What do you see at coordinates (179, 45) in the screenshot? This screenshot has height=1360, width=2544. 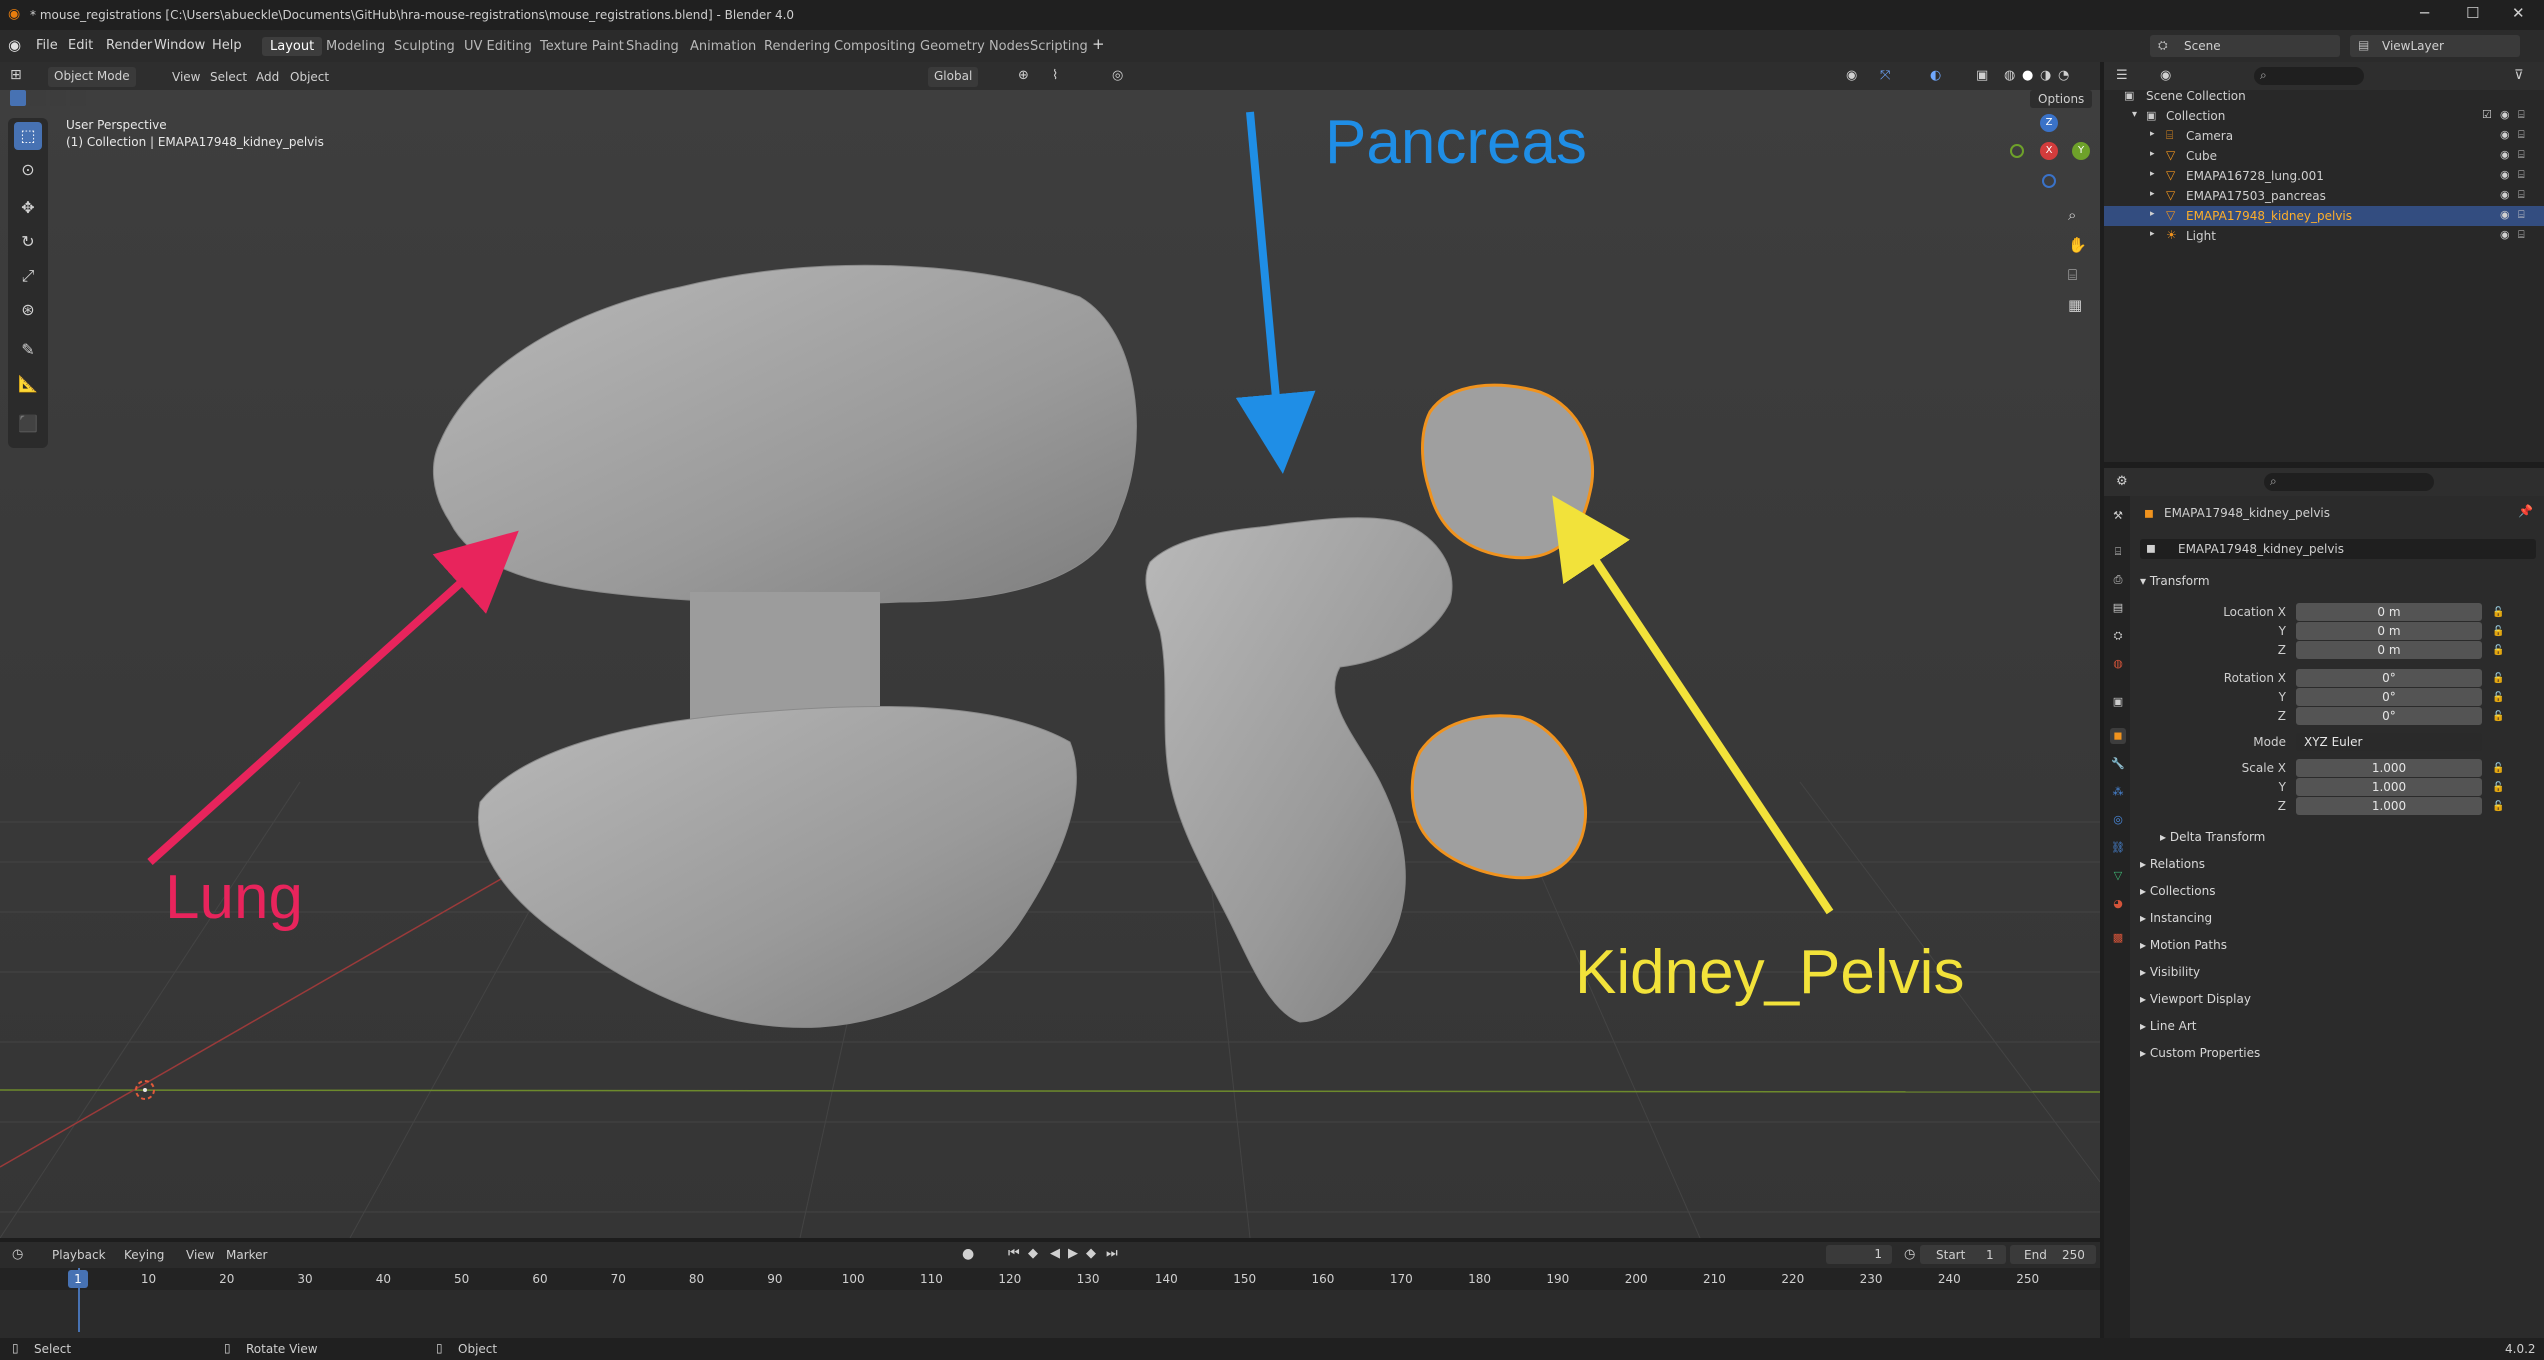 I see `menu-window: Window` at bounding box center [179, 45].